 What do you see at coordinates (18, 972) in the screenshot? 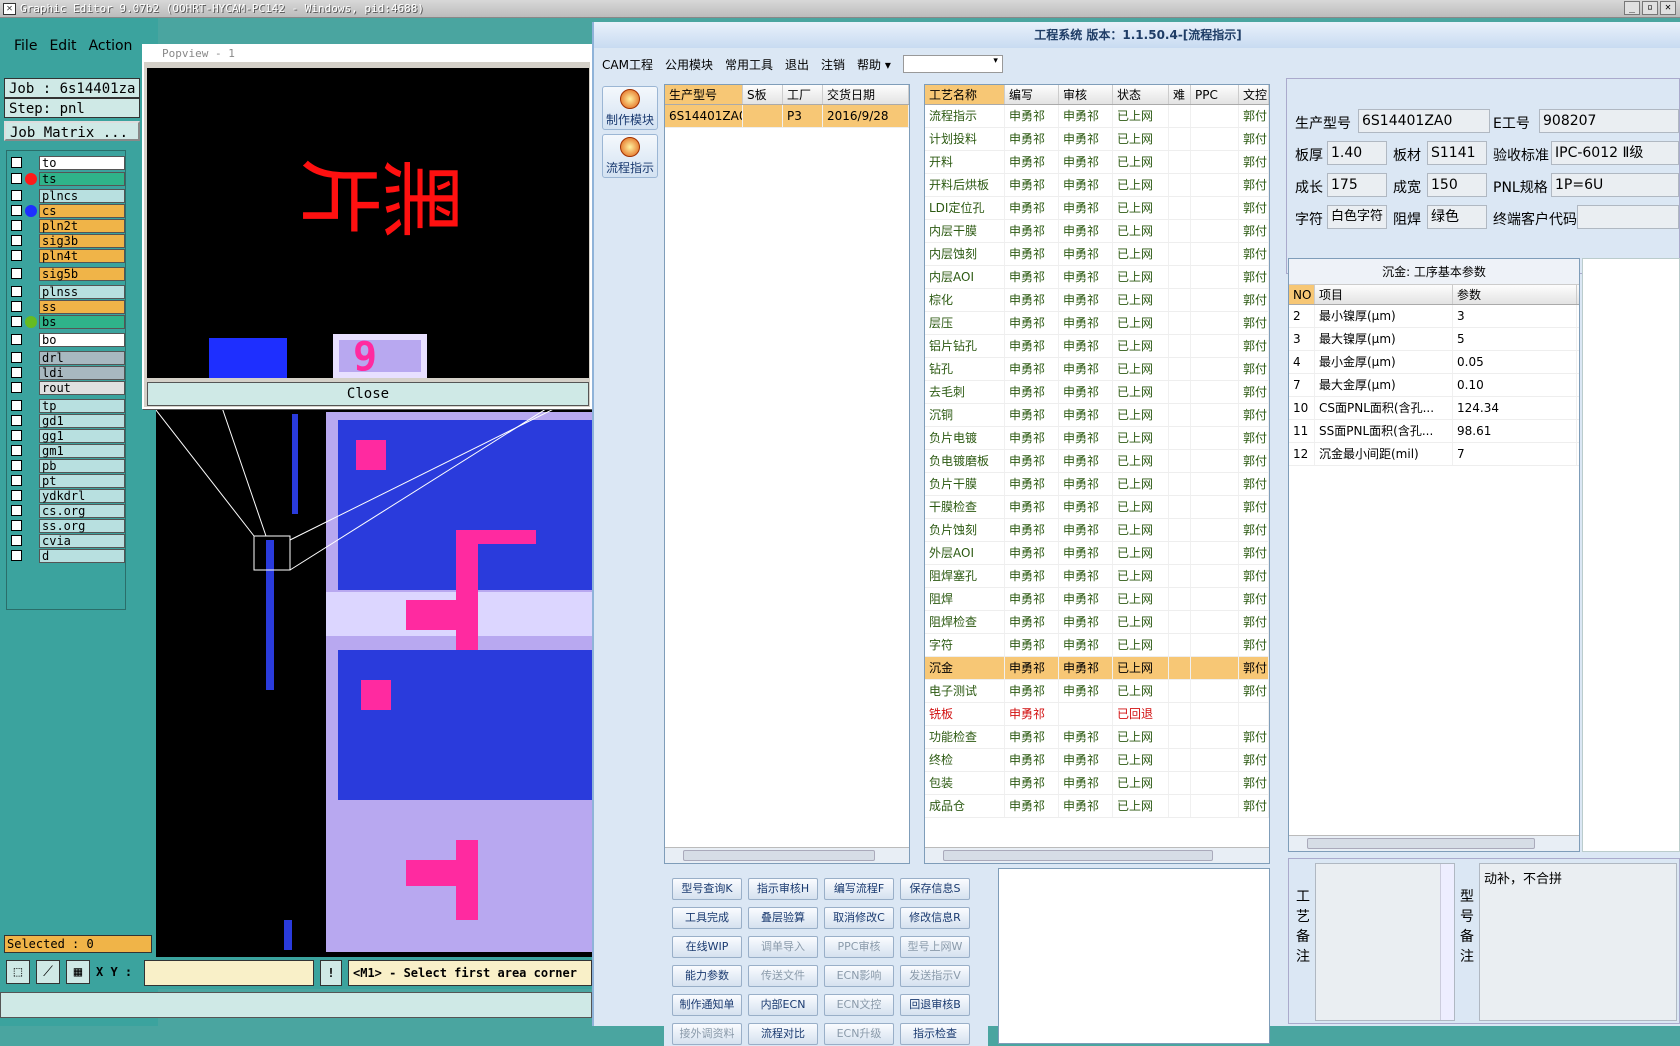
I see `zoom-fit-icon: ⬚` at bounding box center [18, 972].